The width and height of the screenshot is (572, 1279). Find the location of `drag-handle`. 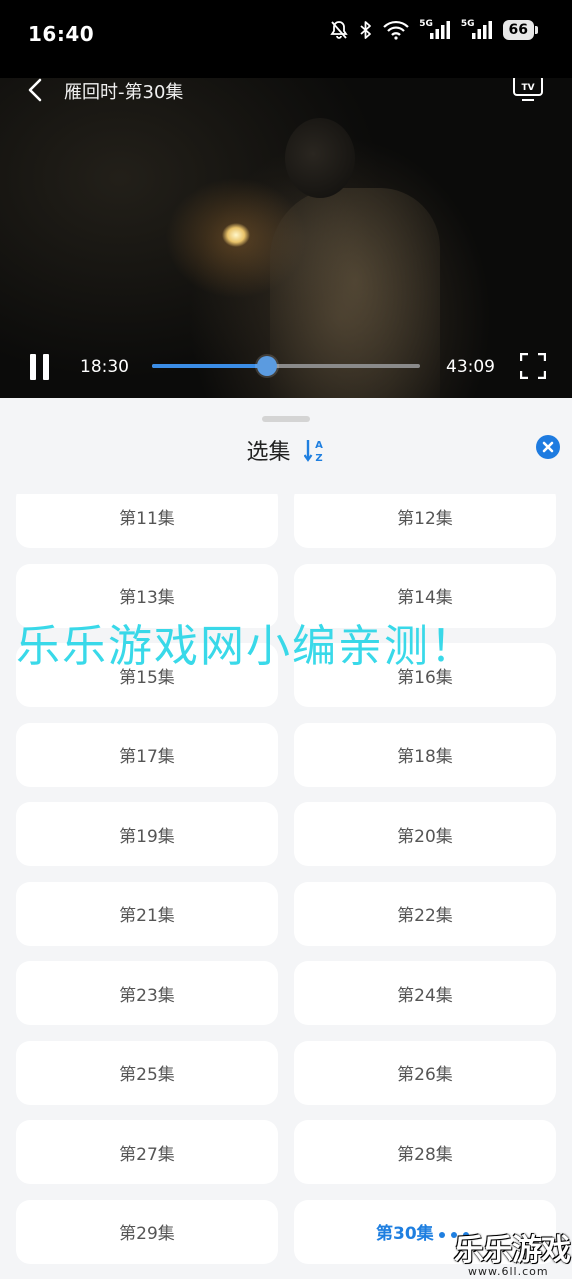

drag-handle is located at coordinates (286, 419).